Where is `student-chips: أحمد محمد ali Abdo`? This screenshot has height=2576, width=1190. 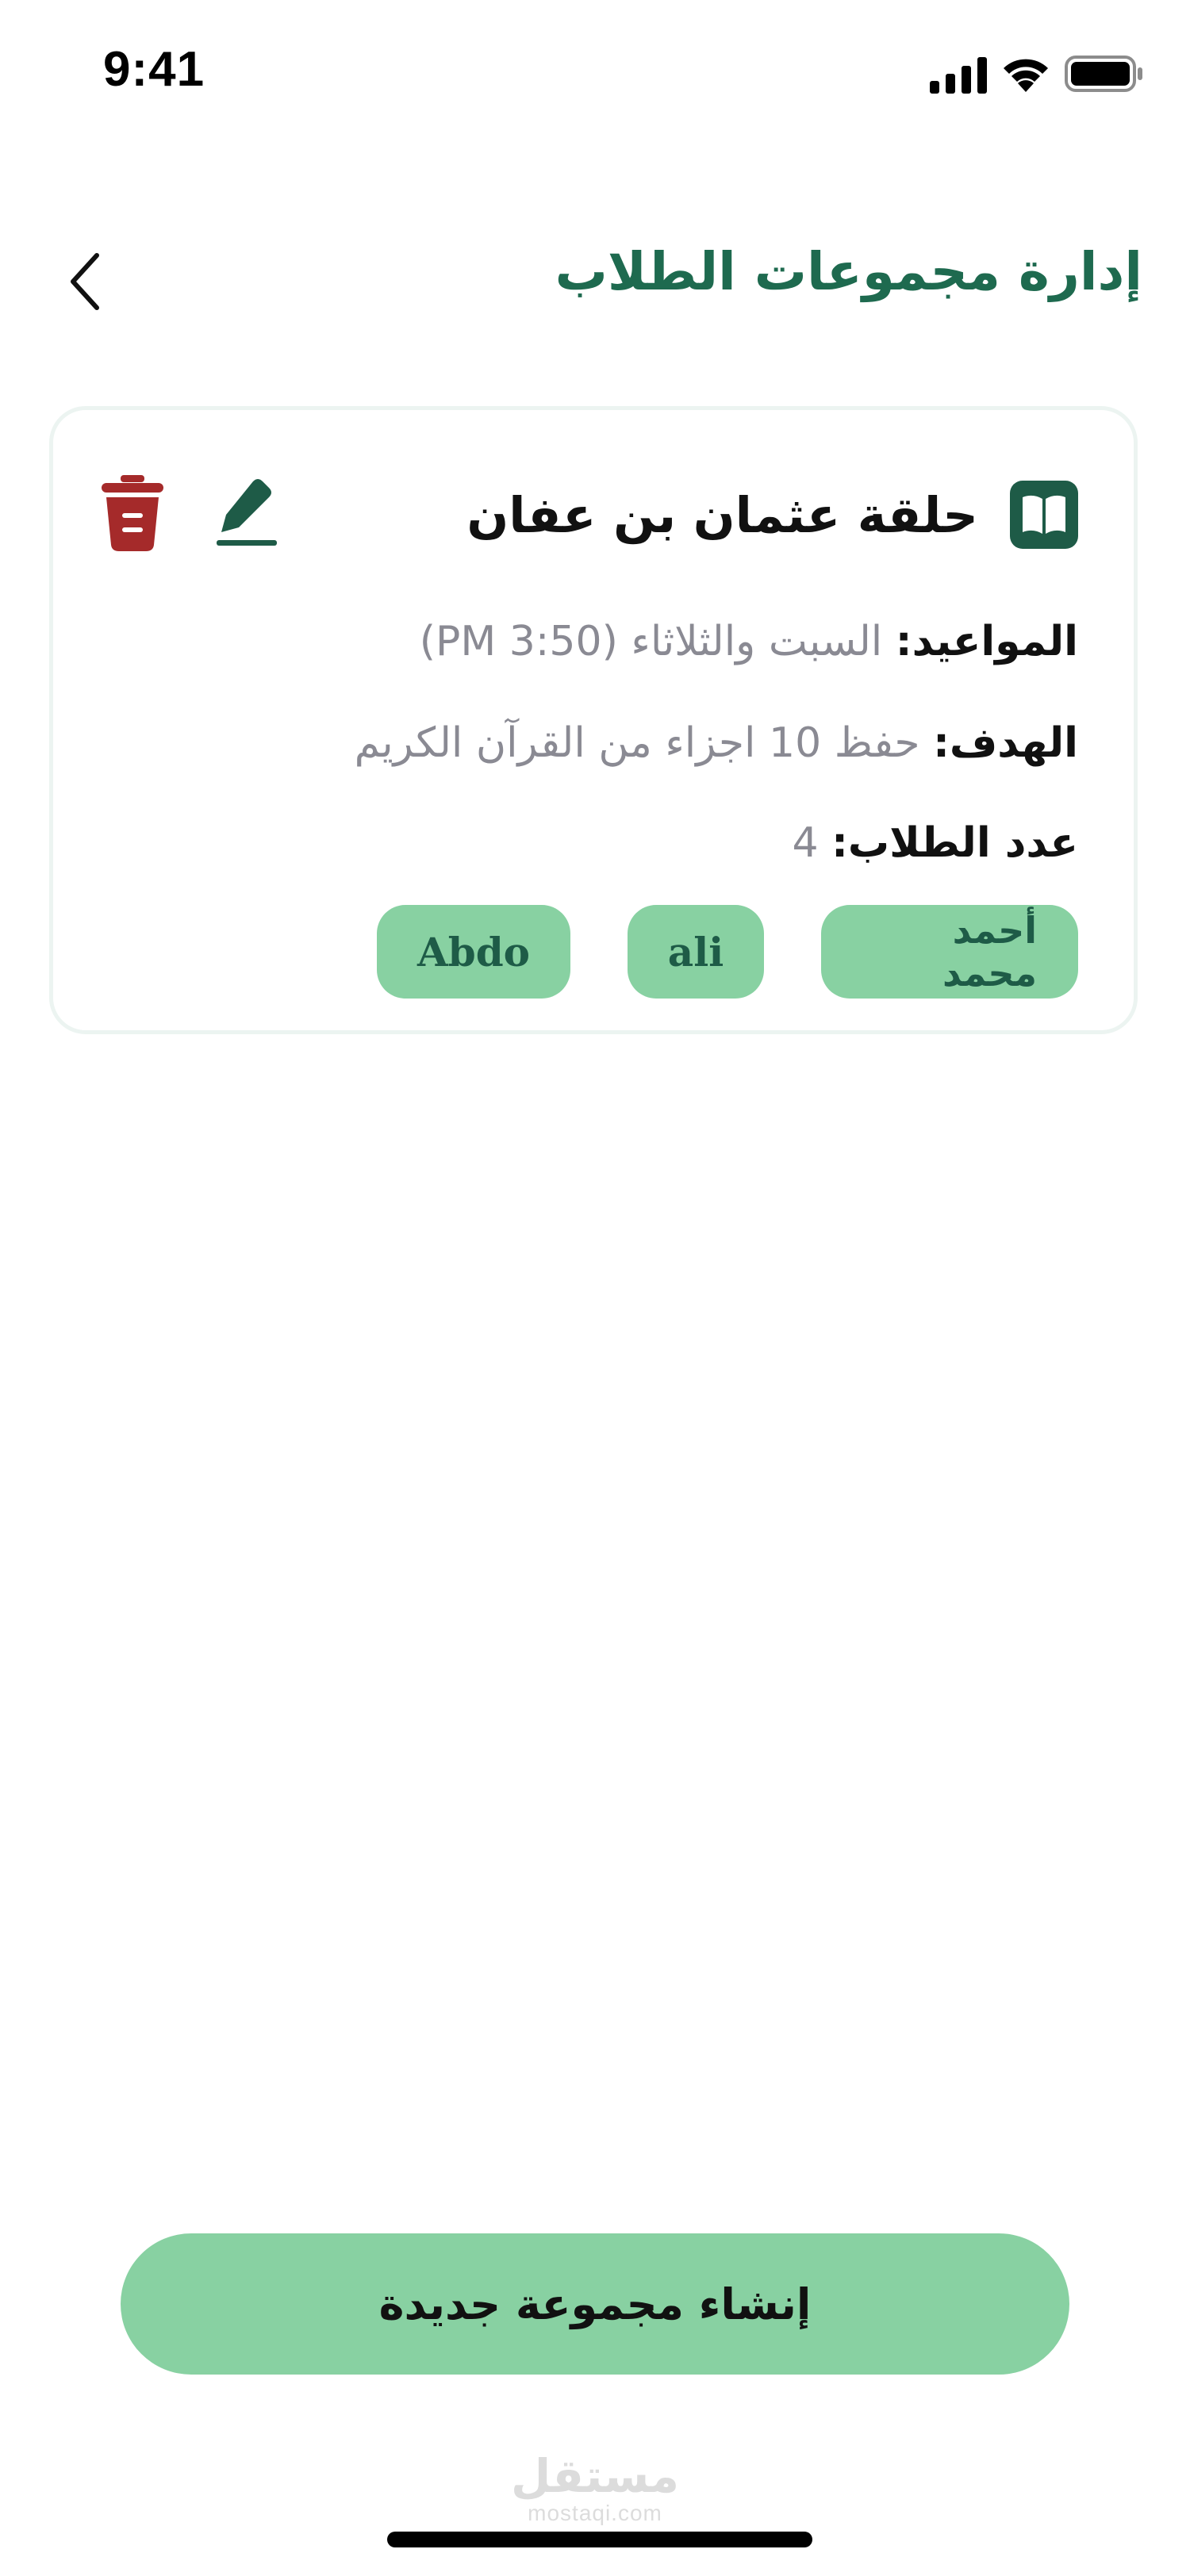
student-chips: أحمد محمد ali Abdo is located at coordinates (727, 952).